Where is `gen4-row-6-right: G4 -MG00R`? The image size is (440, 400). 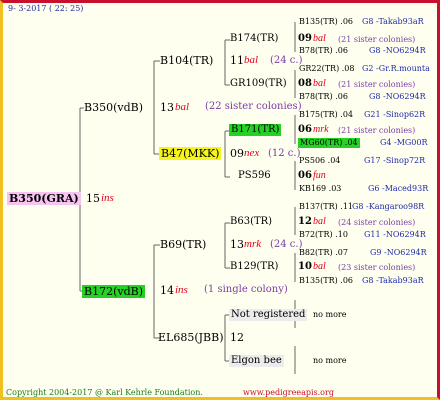
gen4-row-6-right: G4 -MG00R is located at coordinates (404, 142).